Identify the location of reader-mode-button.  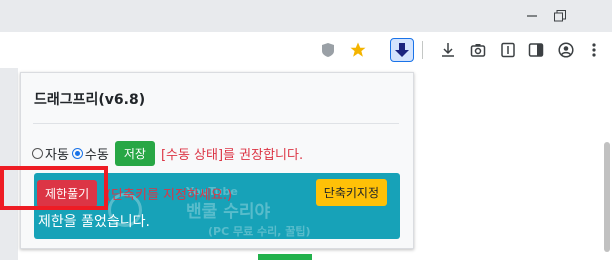
(508, 50).